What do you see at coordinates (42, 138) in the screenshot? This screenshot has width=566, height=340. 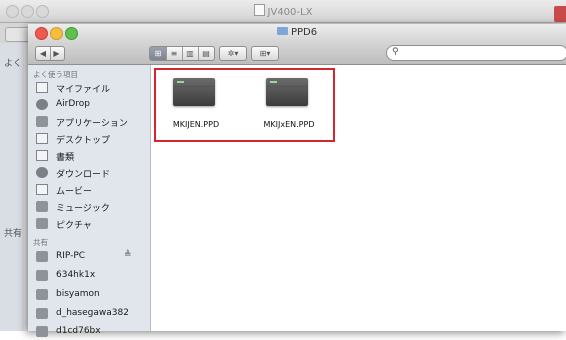 I see `desktop-icon` at bounding box center [42, 138].